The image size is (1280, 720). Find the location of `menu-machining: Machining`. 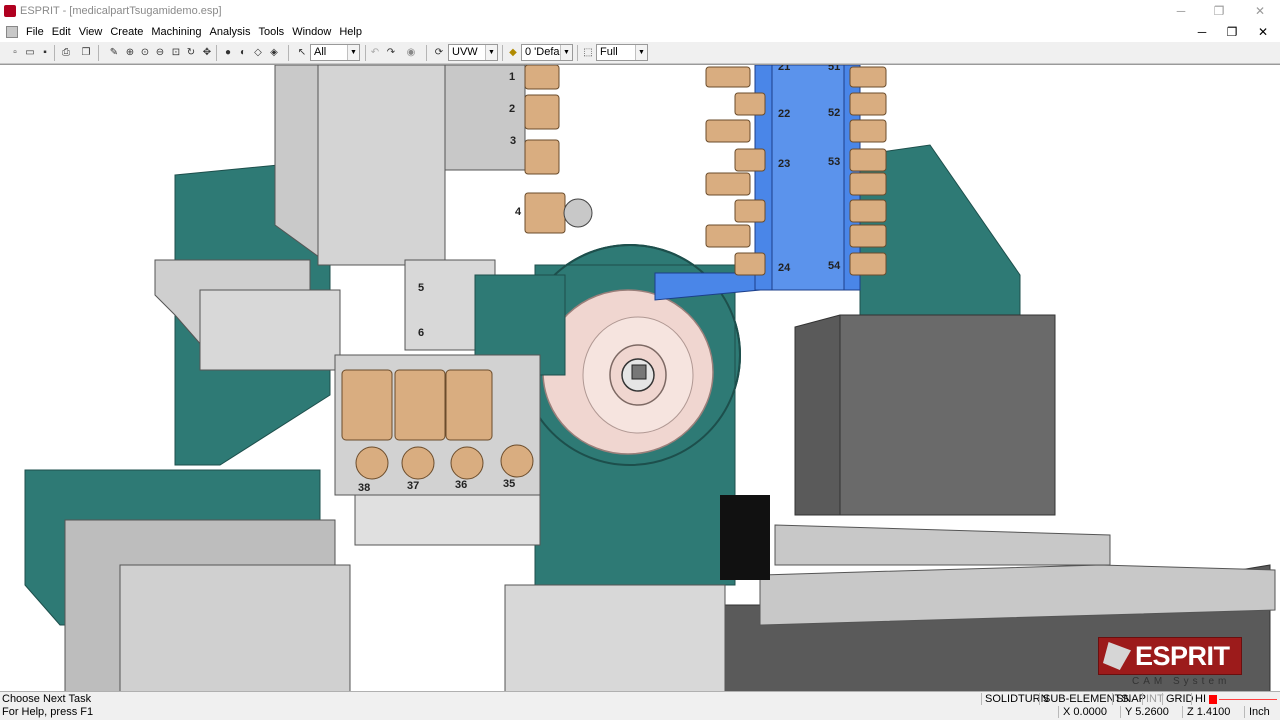

menu-machining: Machining is located at coordinates (176, 32).